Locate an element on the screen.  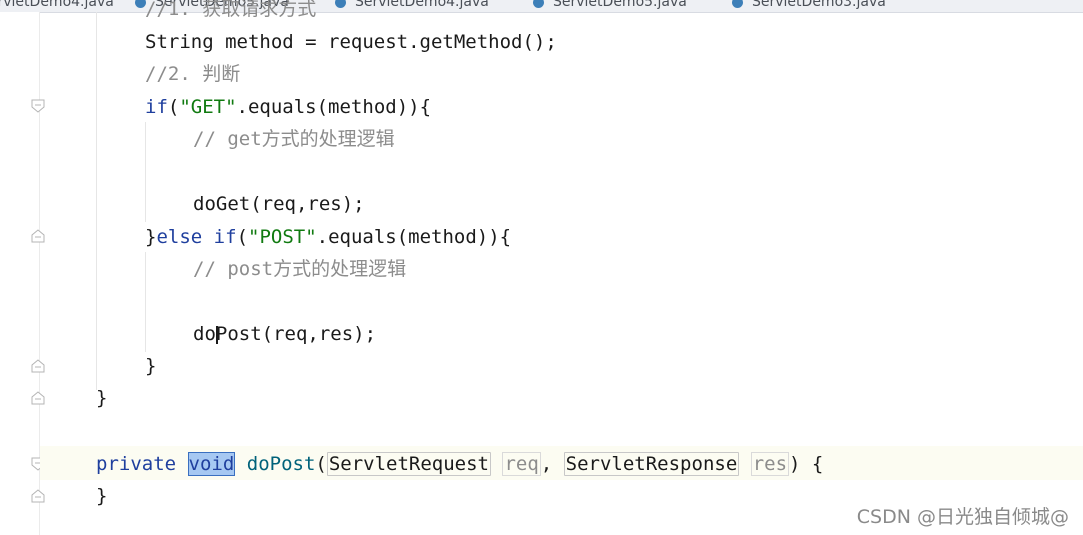
param-type: ServletResponse is located at coordinates (651, 464).